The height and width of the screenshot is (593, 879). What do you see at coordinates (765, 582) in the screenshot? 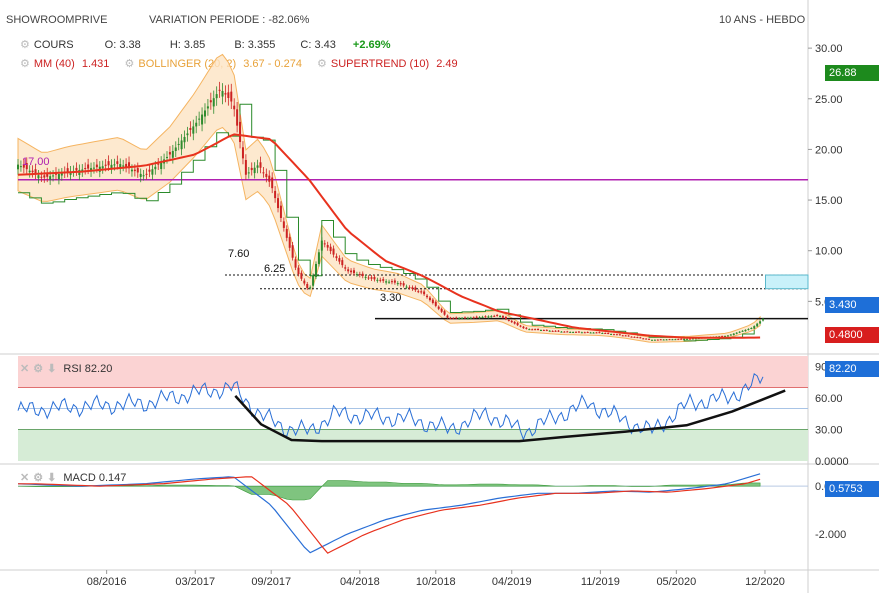
I see `x-tick-label: 12/2020` at bounding box center [765, 582].